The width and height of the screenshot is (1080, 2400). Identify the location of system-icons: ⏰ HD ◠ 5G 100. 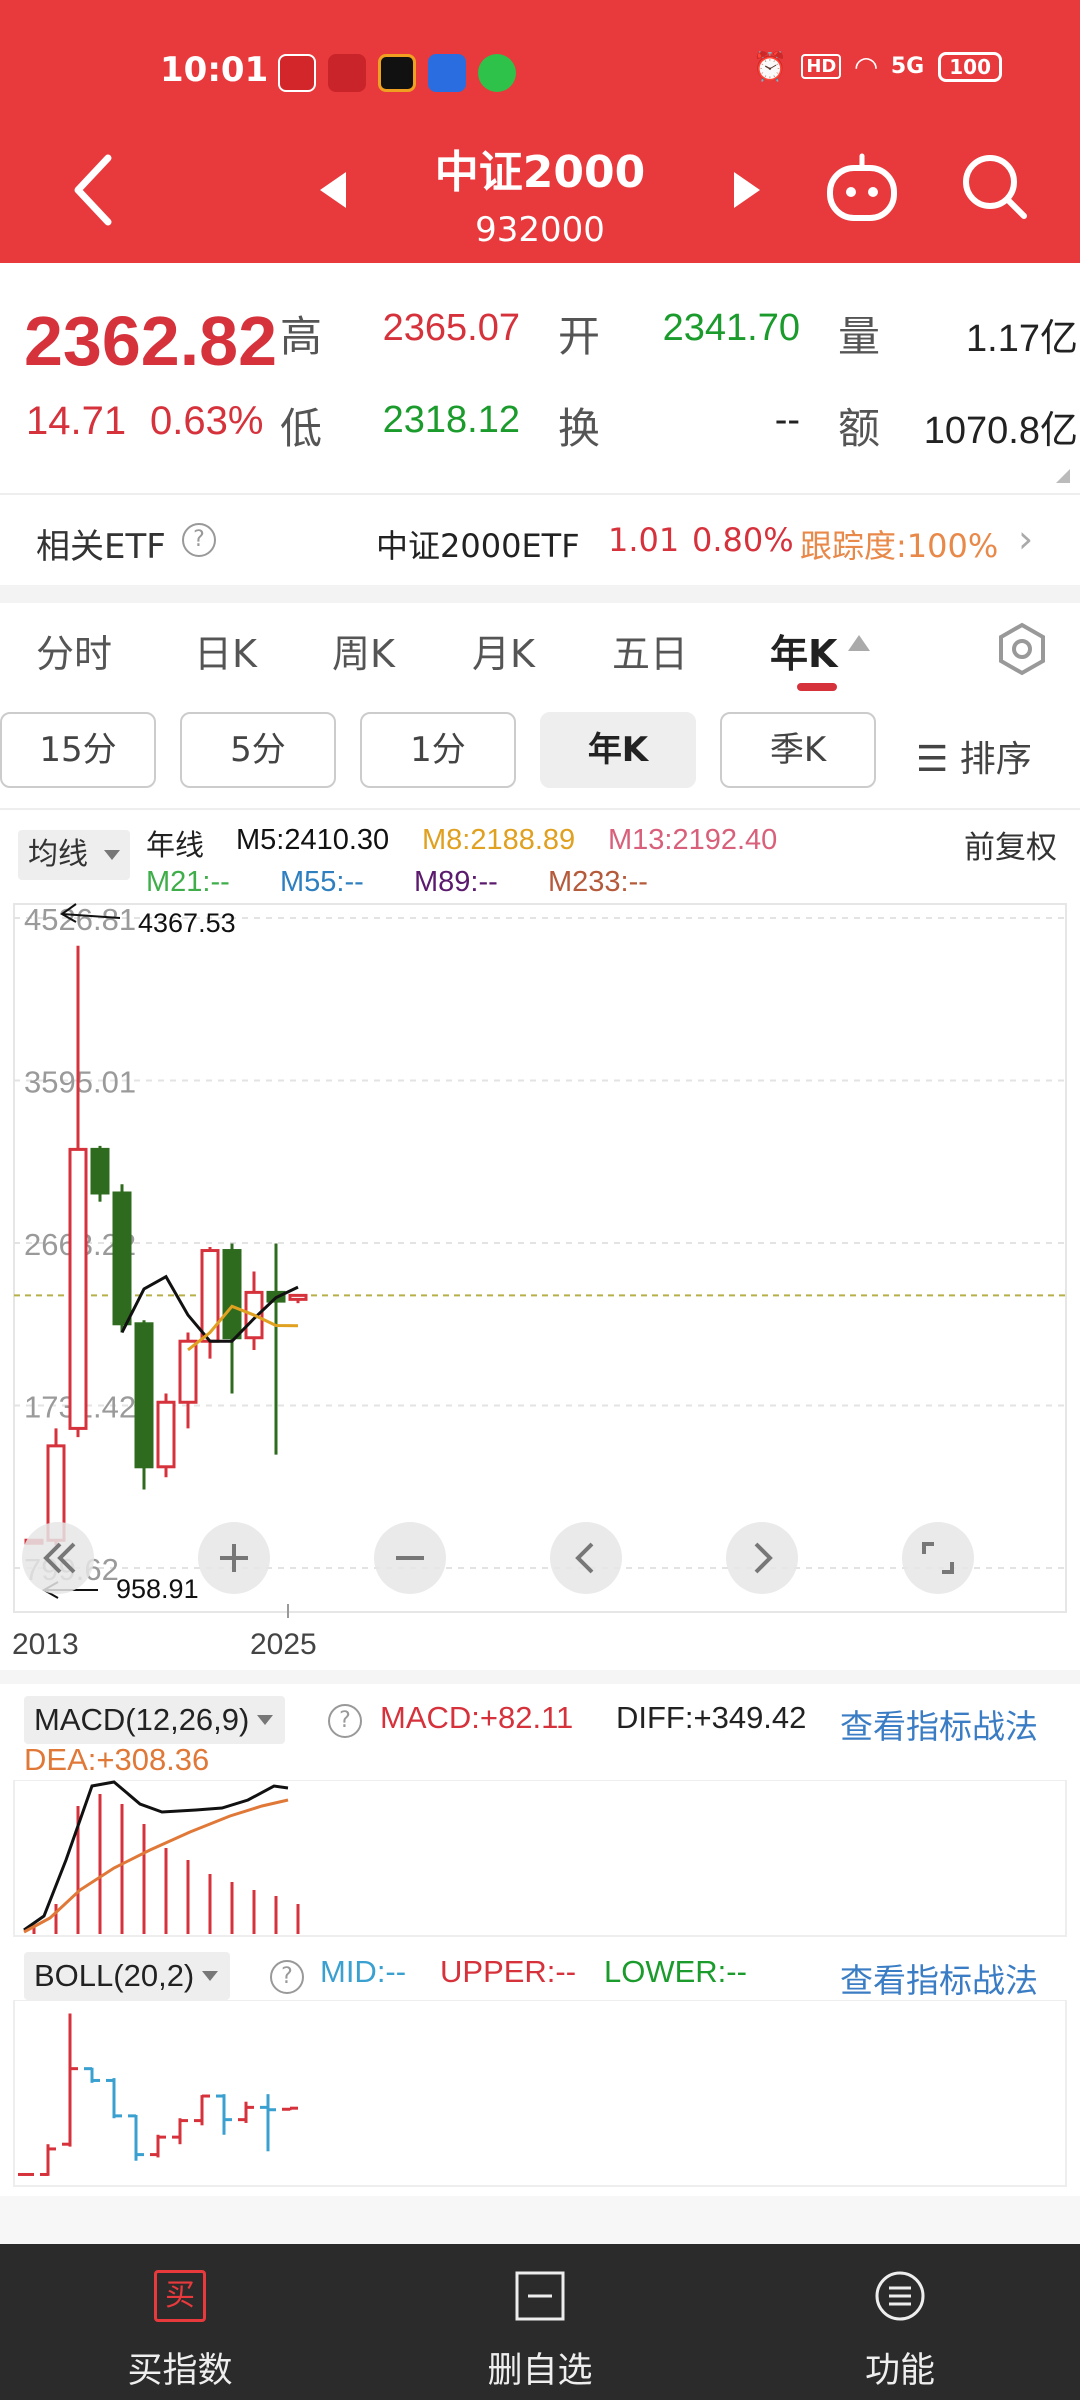
(877, 66).